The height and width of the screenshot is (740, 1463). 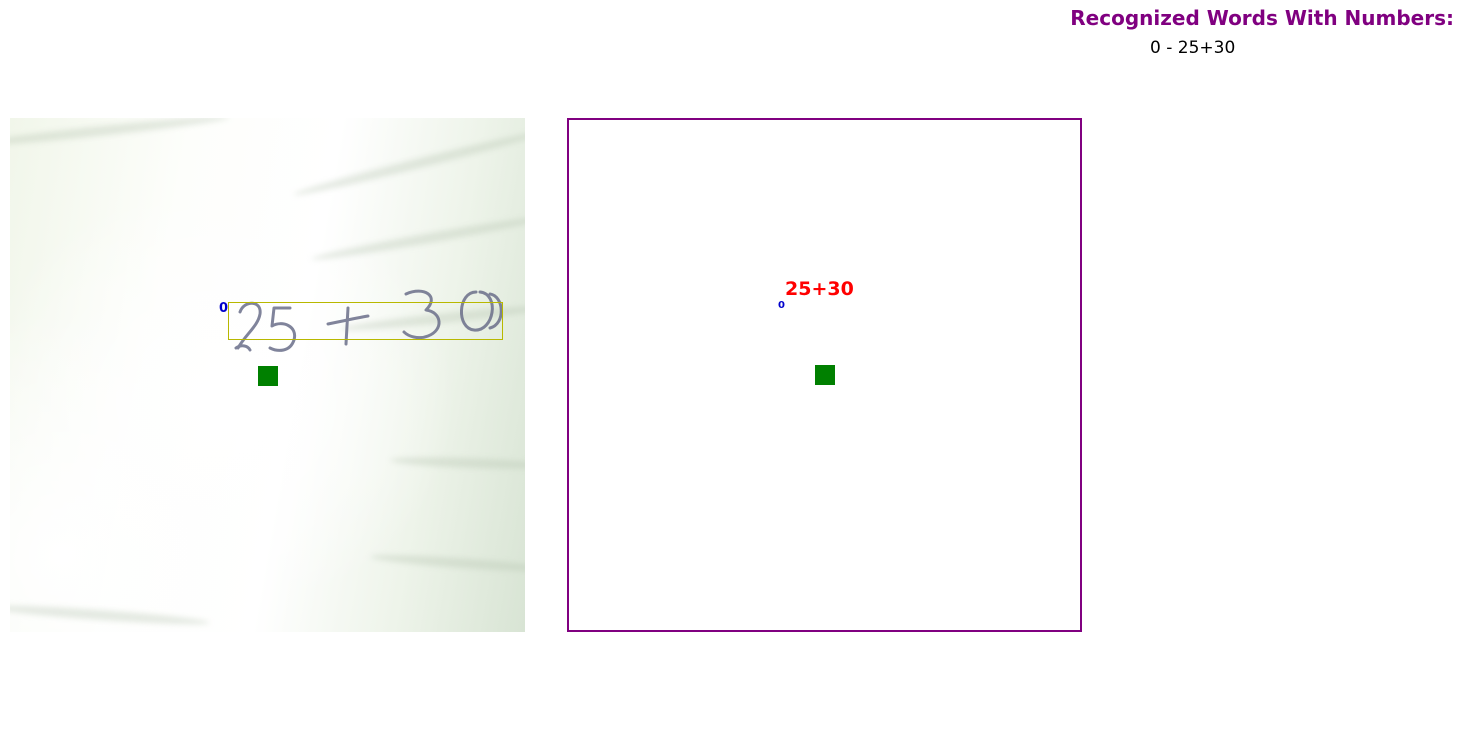 What do you see at coordinates (781, 305) in the screenshot?
I see `word-index-label: 0` at bounding box center [781, 305].